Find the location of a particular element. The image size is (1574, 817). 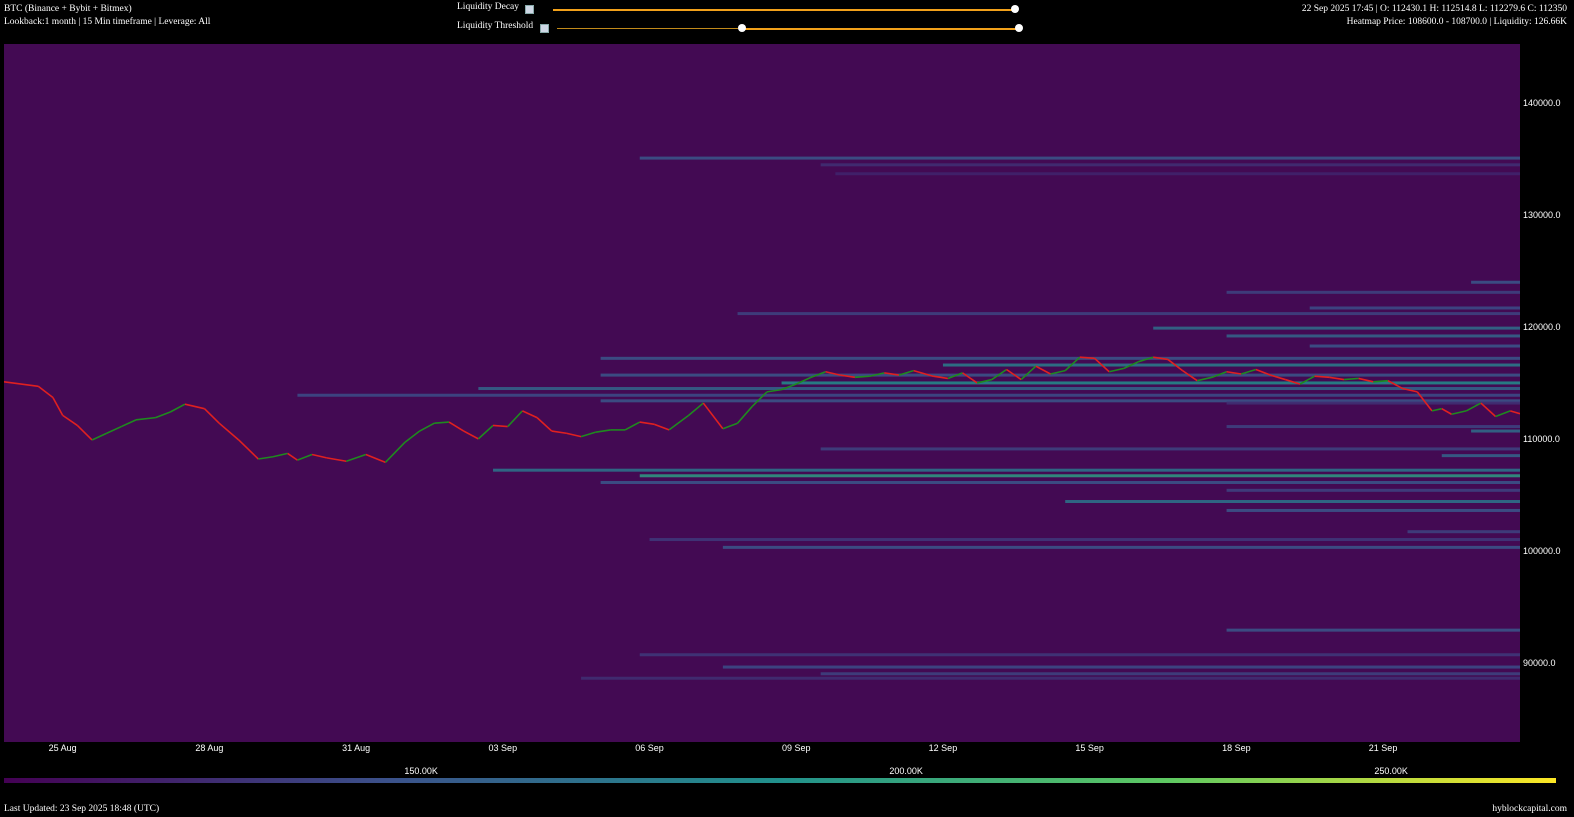

last-updated: Last Updated: 23 Sep 2025 18:48 (UTC) is located at coordinates (82, 809).